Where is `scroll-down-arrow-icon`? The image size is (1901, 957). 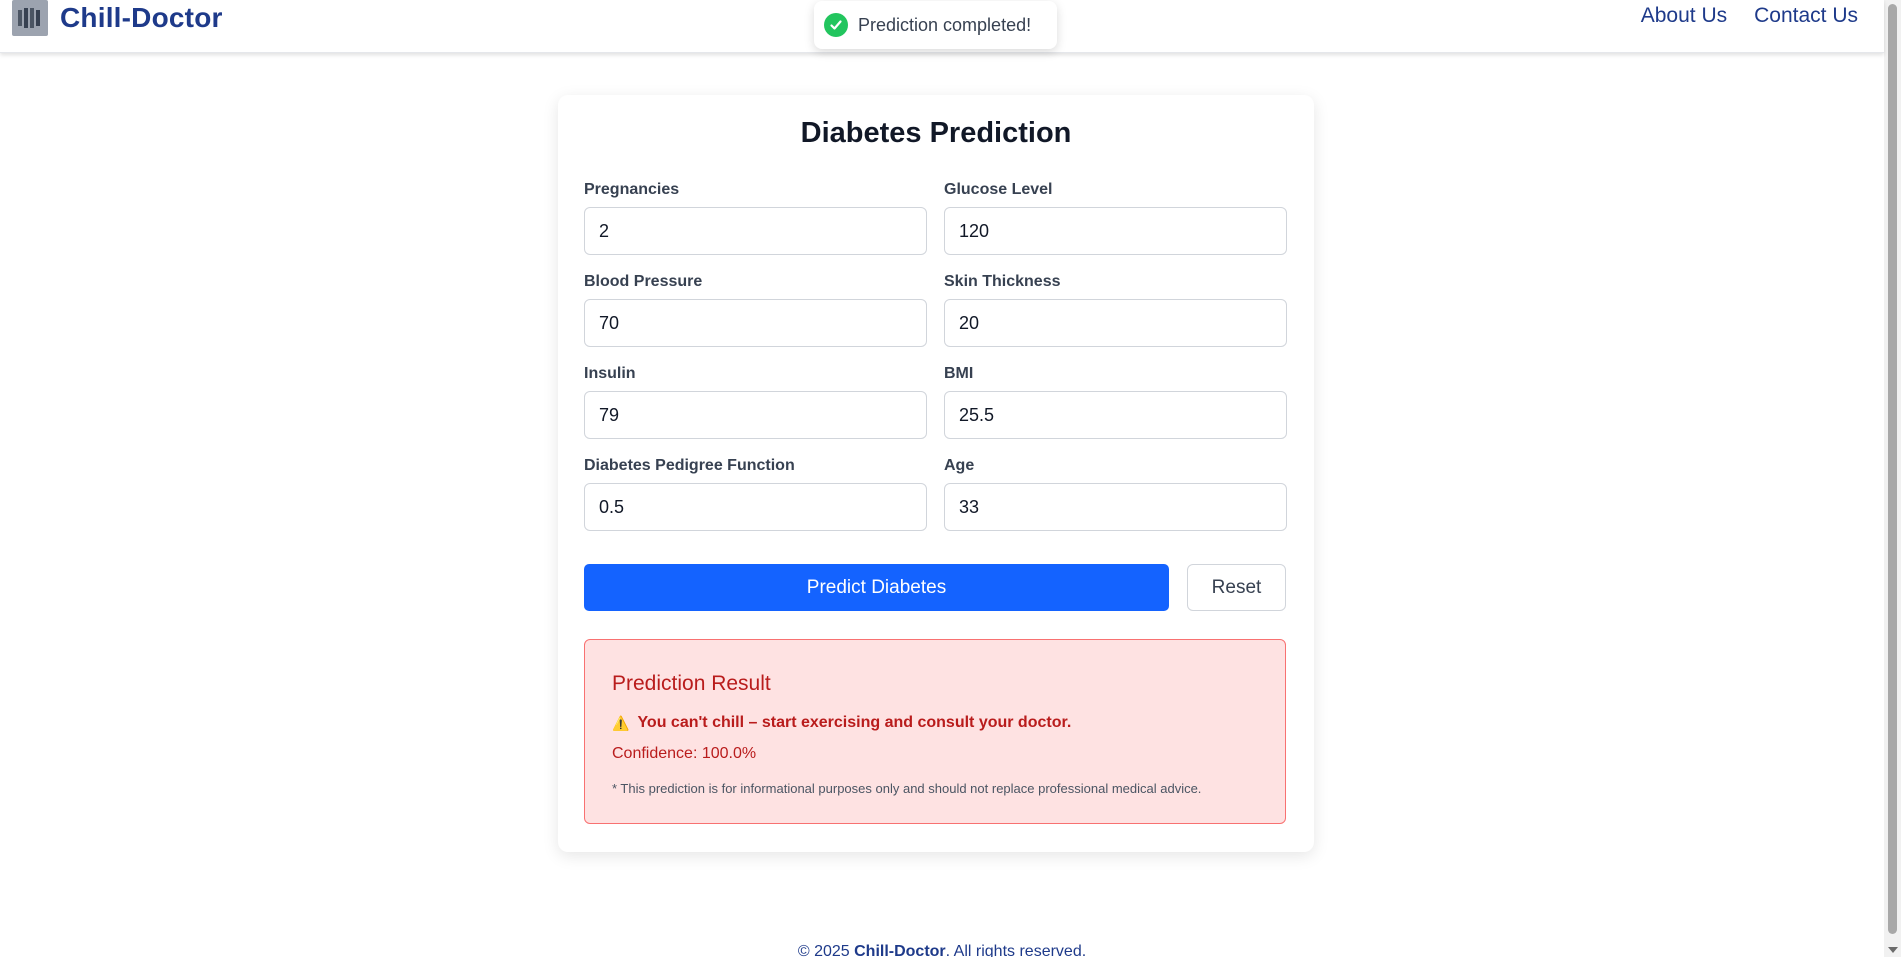 scroll-down-arrow-icon is located at coordinates (1893, 950).